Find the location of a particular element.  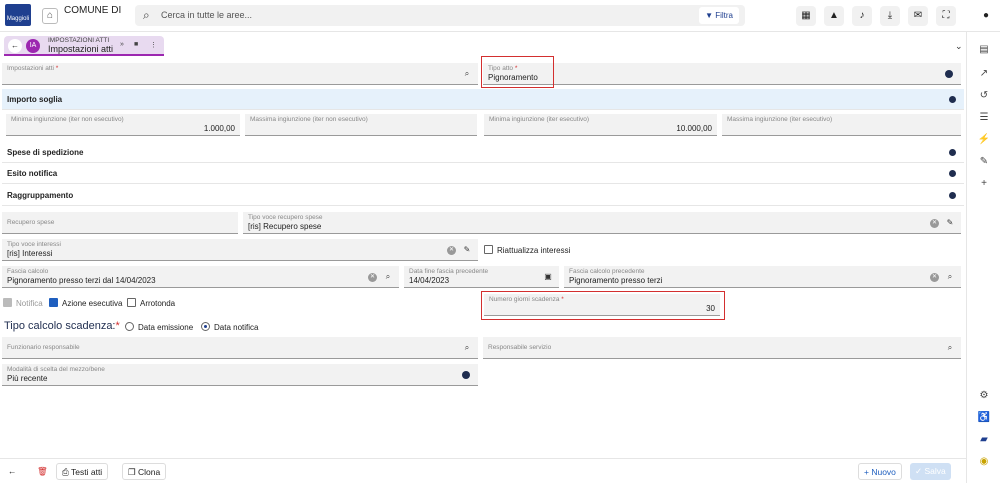

plug-icon: ⚡ is located at coordinates (984, 140).